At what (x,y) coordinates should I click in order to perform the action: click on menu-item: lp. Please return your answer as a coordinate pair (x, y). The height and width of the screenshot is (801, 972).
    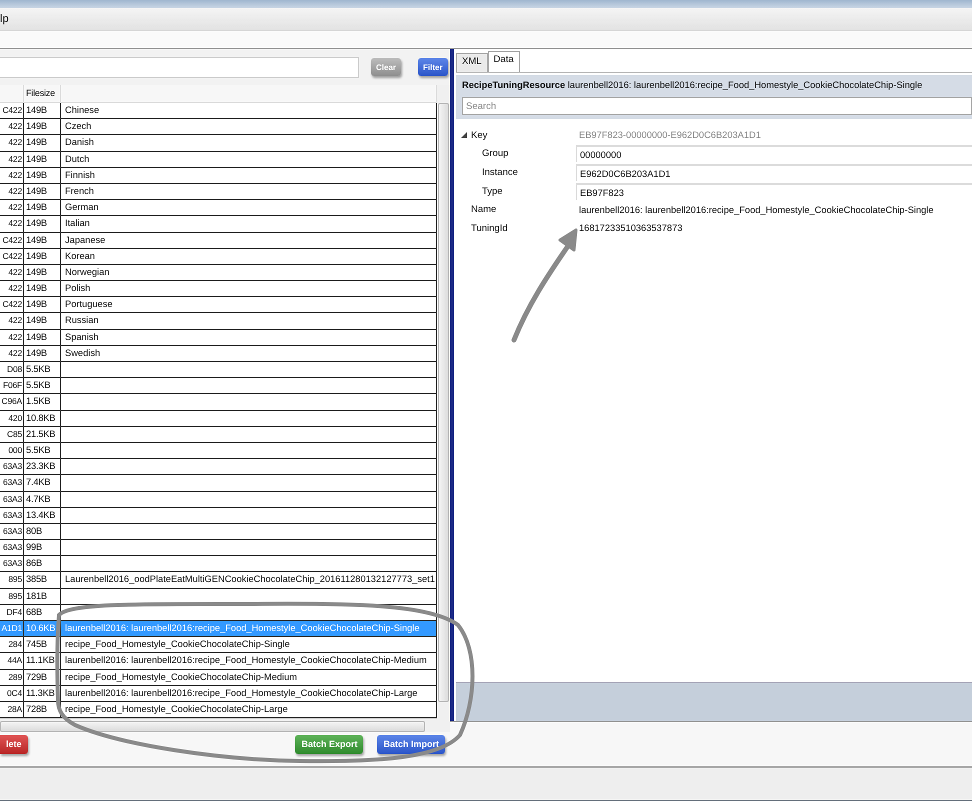
    Looking at the image, I should click on (4, 19).